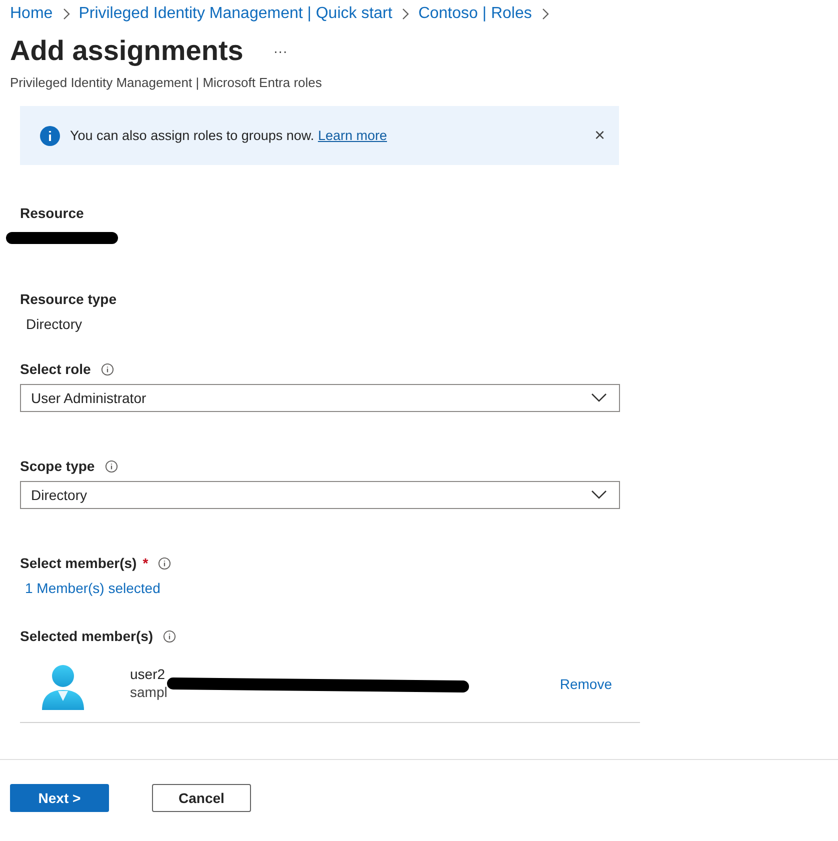 This screenshot has height=841, width=838. I want to click on field-label: Scope type, so click(57, 466).